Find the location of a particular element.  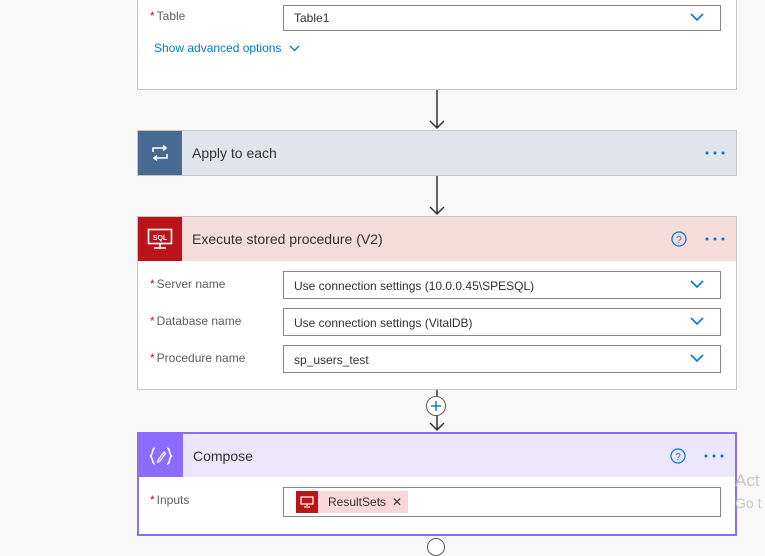

resultsets-token: ResultSets ✕ is located at coordinates (352, 502).